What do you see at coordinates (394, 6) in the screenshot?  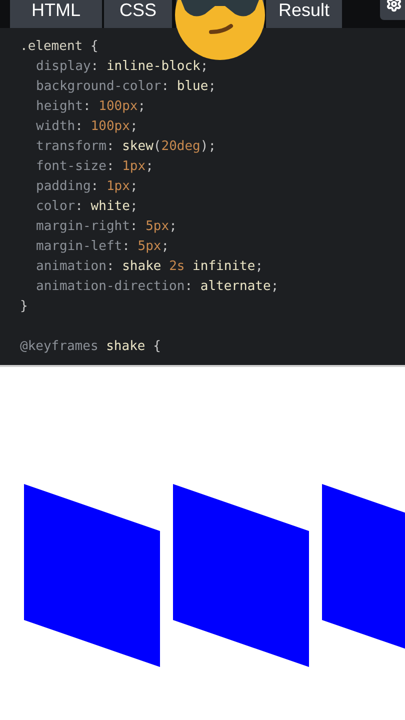 I see `settings-icon` at bounding box center [394, 6].